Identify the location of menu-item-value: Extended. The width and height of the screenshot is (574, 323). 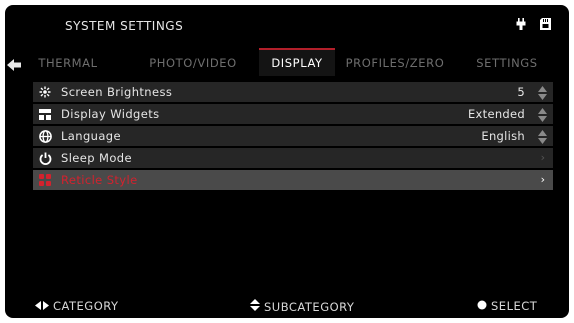
(496, 114).